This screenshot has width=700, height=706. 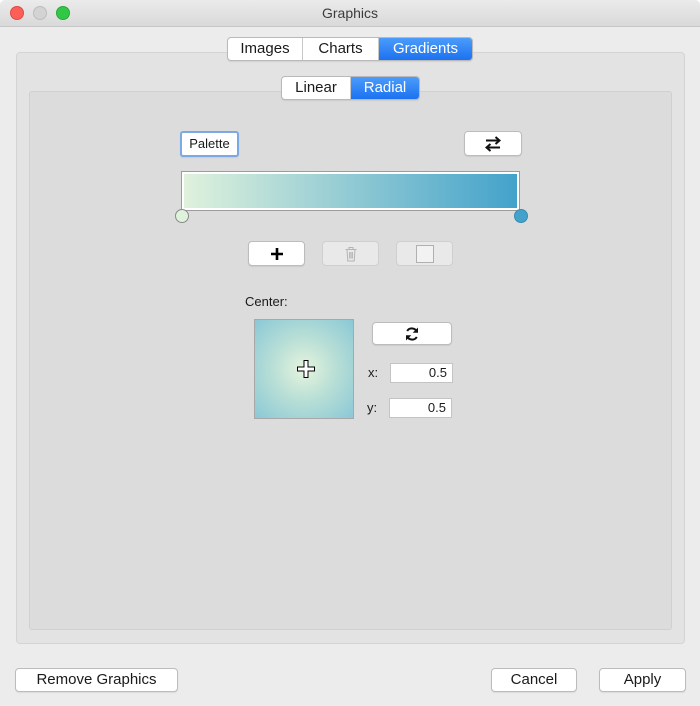 I want to click on tab-charts: Charts, so click(x=341, y=49).